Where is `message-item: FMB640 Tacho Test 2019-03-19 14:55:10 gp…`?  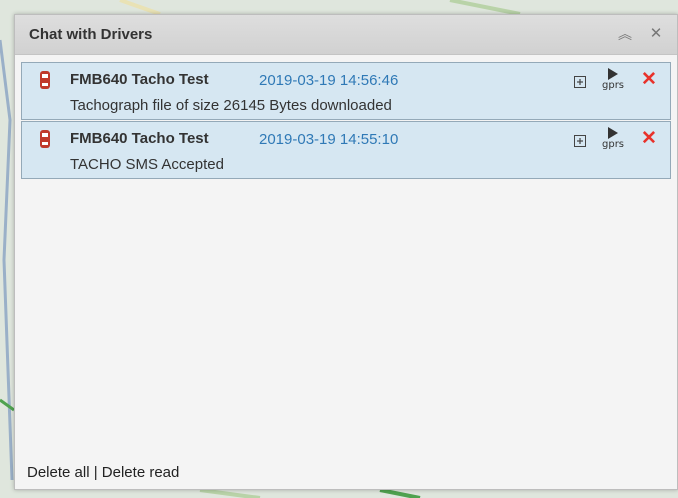
message-item: FMB640 Tacho Test 2019-03-19 14:55:10 gp… is located at coordinates (346, 150).